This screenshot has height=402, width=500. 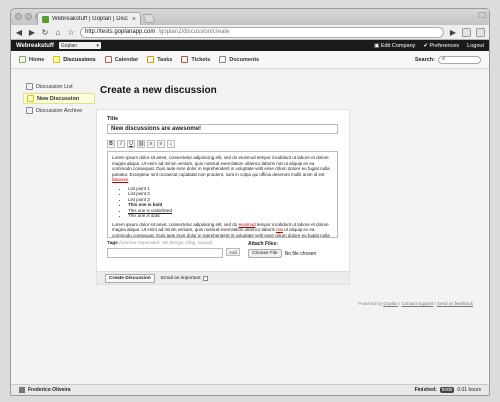 What do you see at coordinates (45, 19) in the screenshot?
I see `favicon-icon` at bounding box center [45, 19].